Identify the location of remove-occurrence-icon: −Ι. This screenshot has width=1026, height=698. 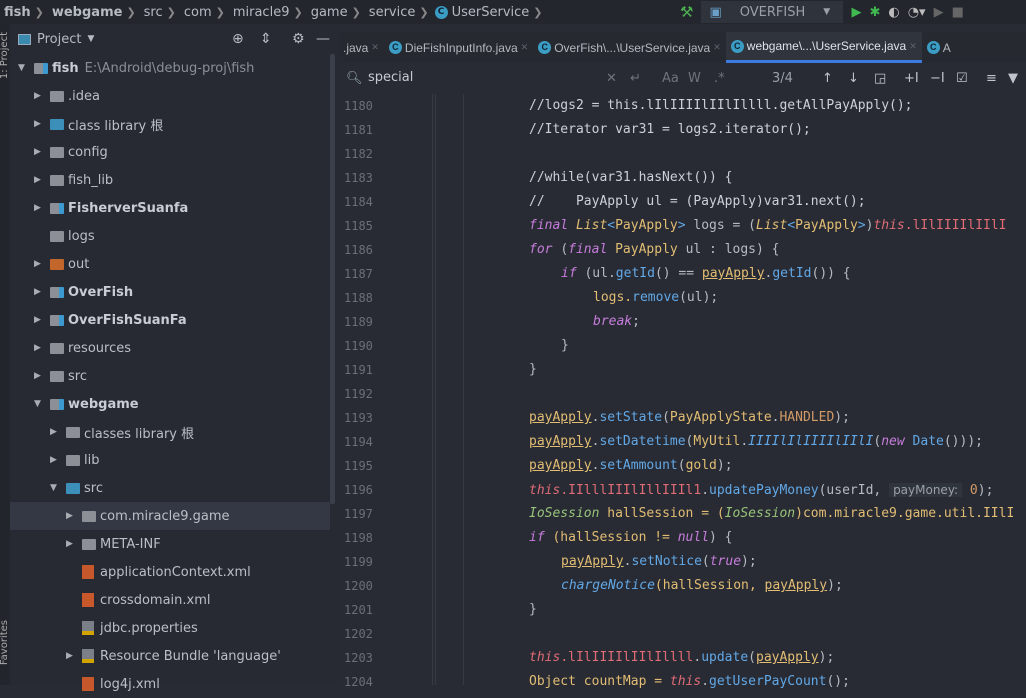
(937, 78).